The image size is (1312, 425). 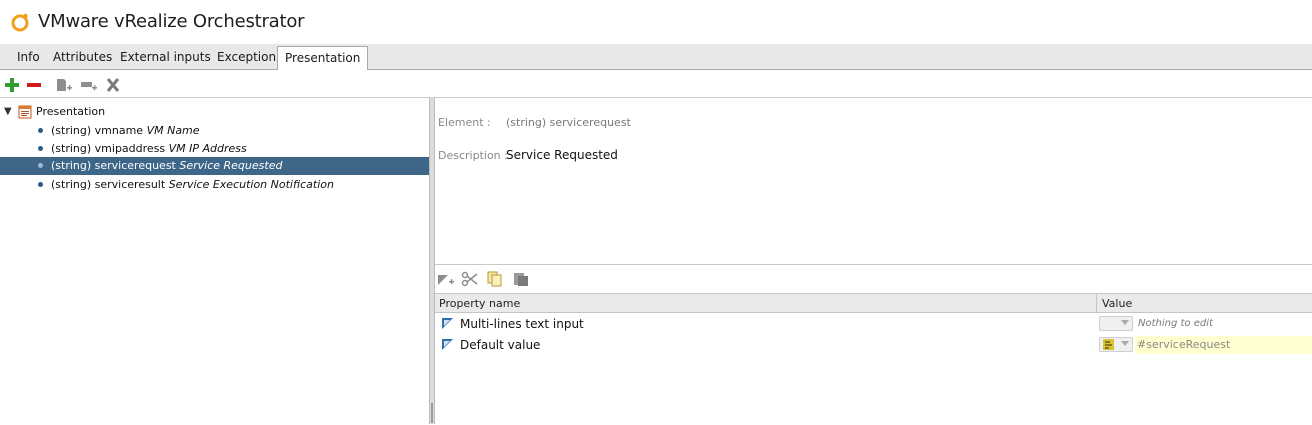 What do you see at coordinates (473, 155) in the screenshot?
I see `description-label: Description :` at bounding box center [473, 155].